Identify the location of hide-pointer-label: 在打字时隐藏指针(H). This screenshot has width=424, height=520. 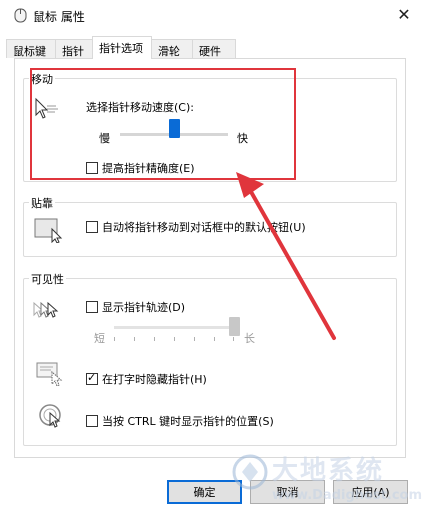
(154, 379).